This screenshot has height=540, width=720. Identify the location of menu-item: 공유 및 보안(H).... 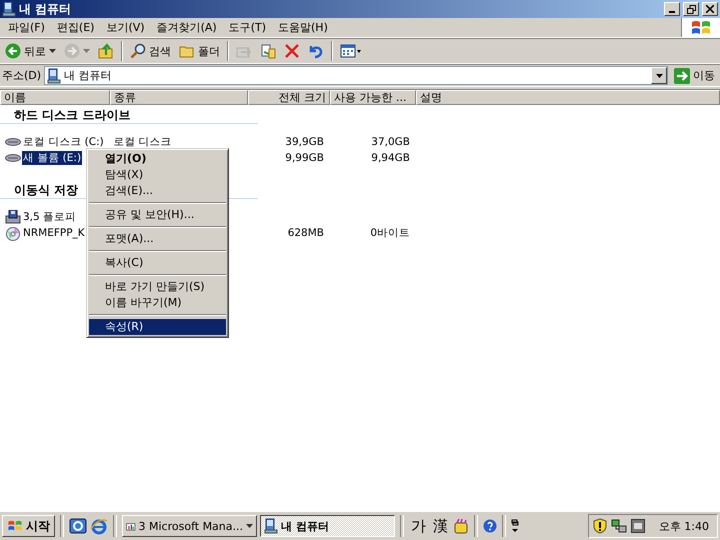
(157, 215).